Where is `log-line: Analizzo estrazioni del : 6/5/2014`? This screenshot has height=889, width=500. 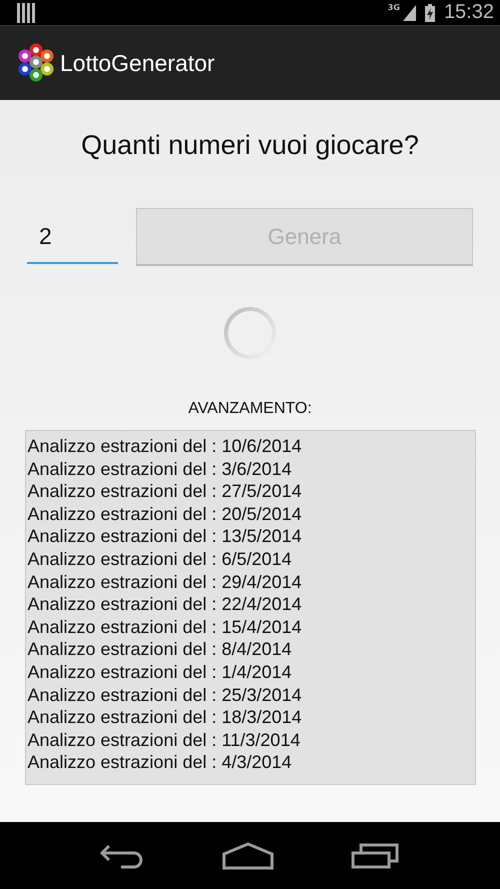 log-line: Analizzo estrazioni del : 6/5/2014 is located at coordinates (159, 559).